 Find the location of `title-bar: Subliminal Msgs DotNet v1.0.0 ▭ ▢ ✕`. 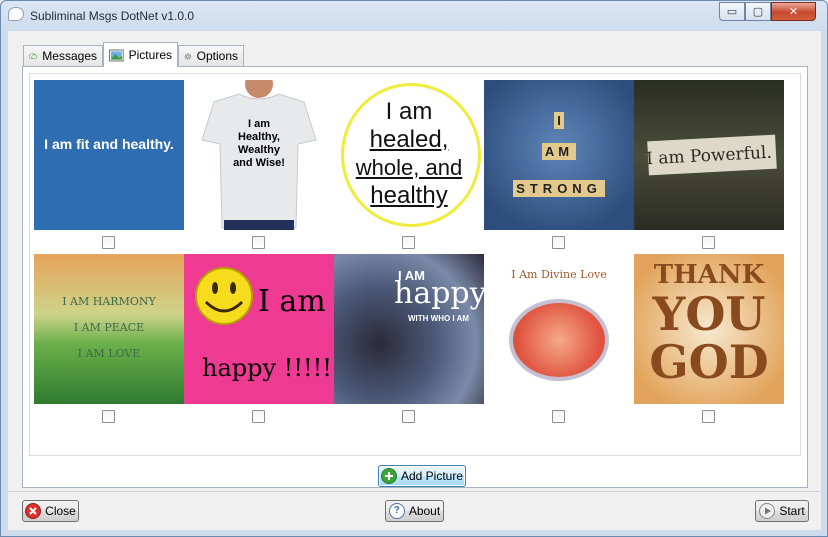

title-bar: Subliminal Msgs DotNet v1.0.0 ▭ ▢ ✕ is located at coordinates (414, 16).